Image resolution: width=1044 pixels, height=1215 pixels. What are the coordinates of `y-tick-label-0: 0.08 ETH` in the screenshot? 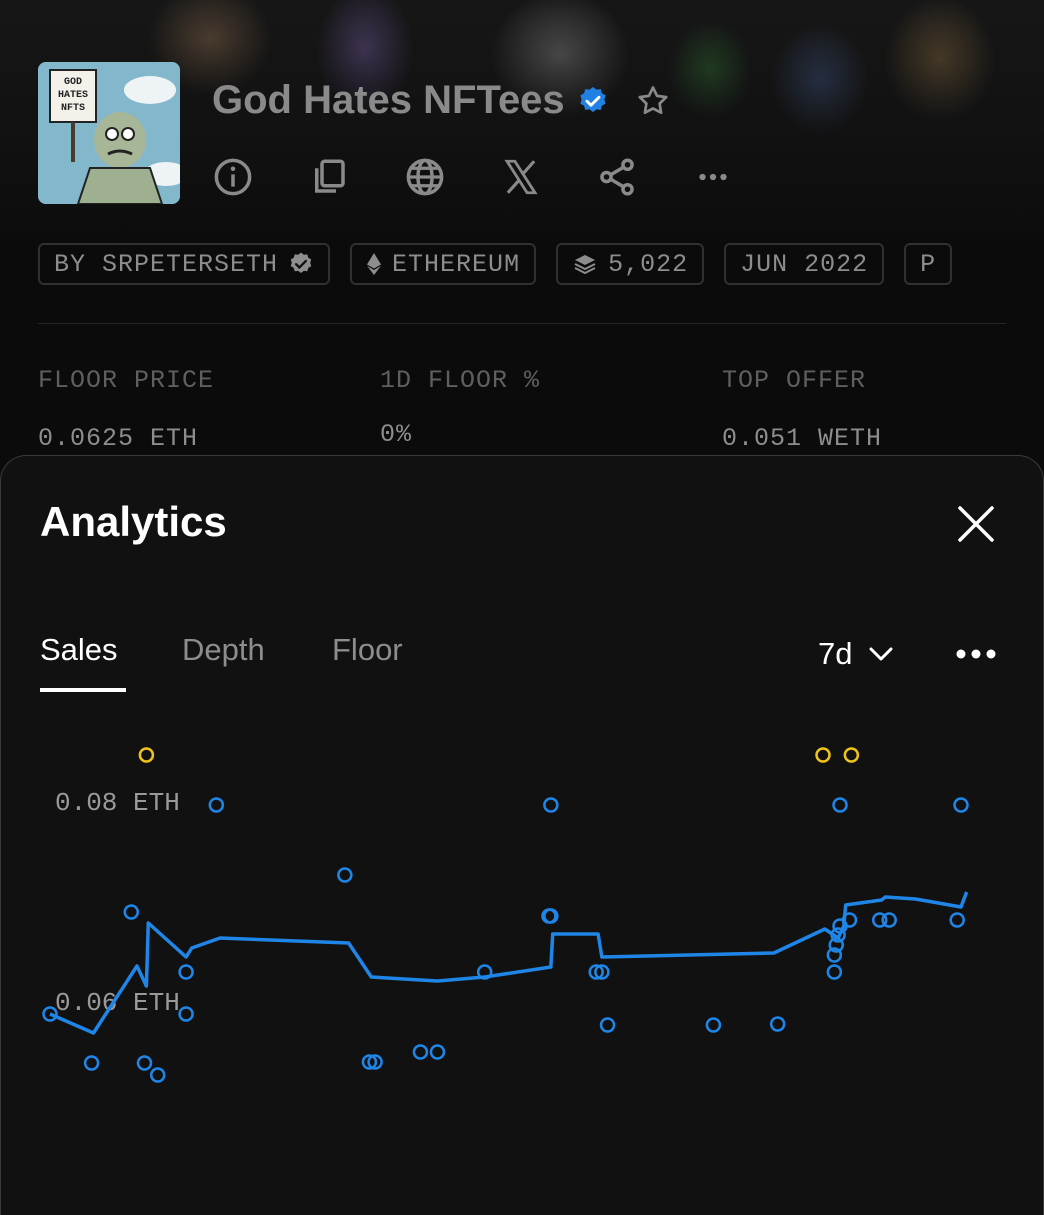 It's located at (117, 803).